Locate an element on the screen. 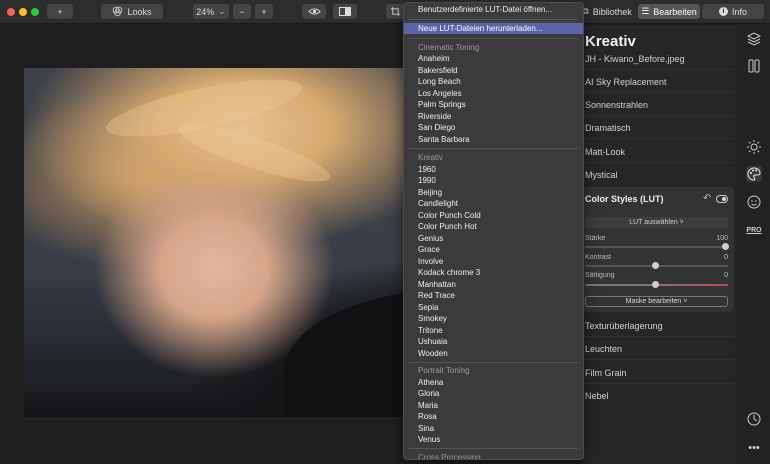  menu-item-lut: Athena is located at coordinates (493, 382).